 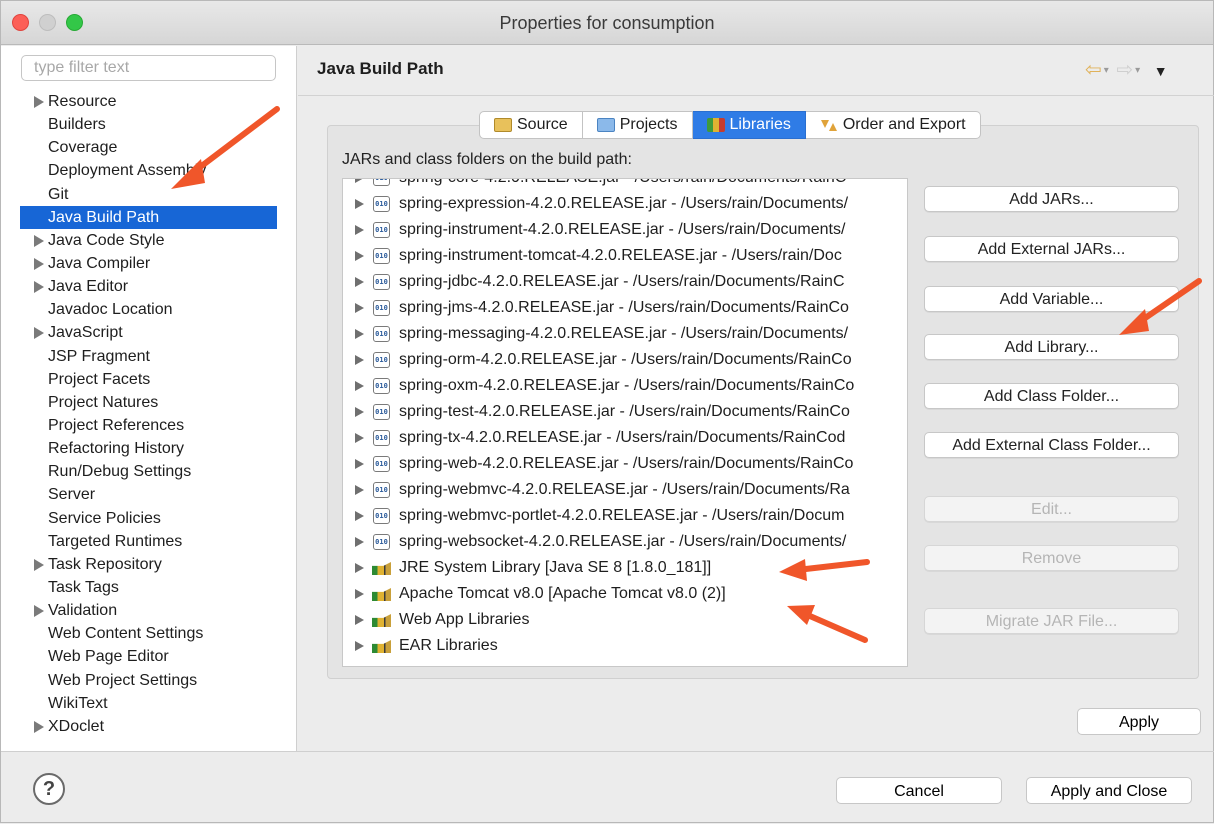 I want to click on tab-order-and-export: Order and Export, so click(x=893, y=125).